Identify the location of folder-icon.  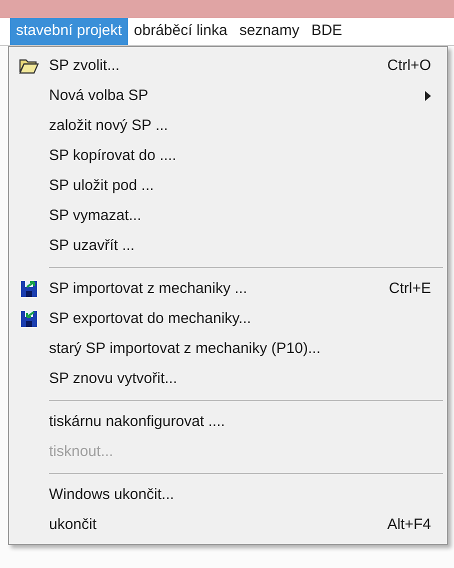
(29, 66).